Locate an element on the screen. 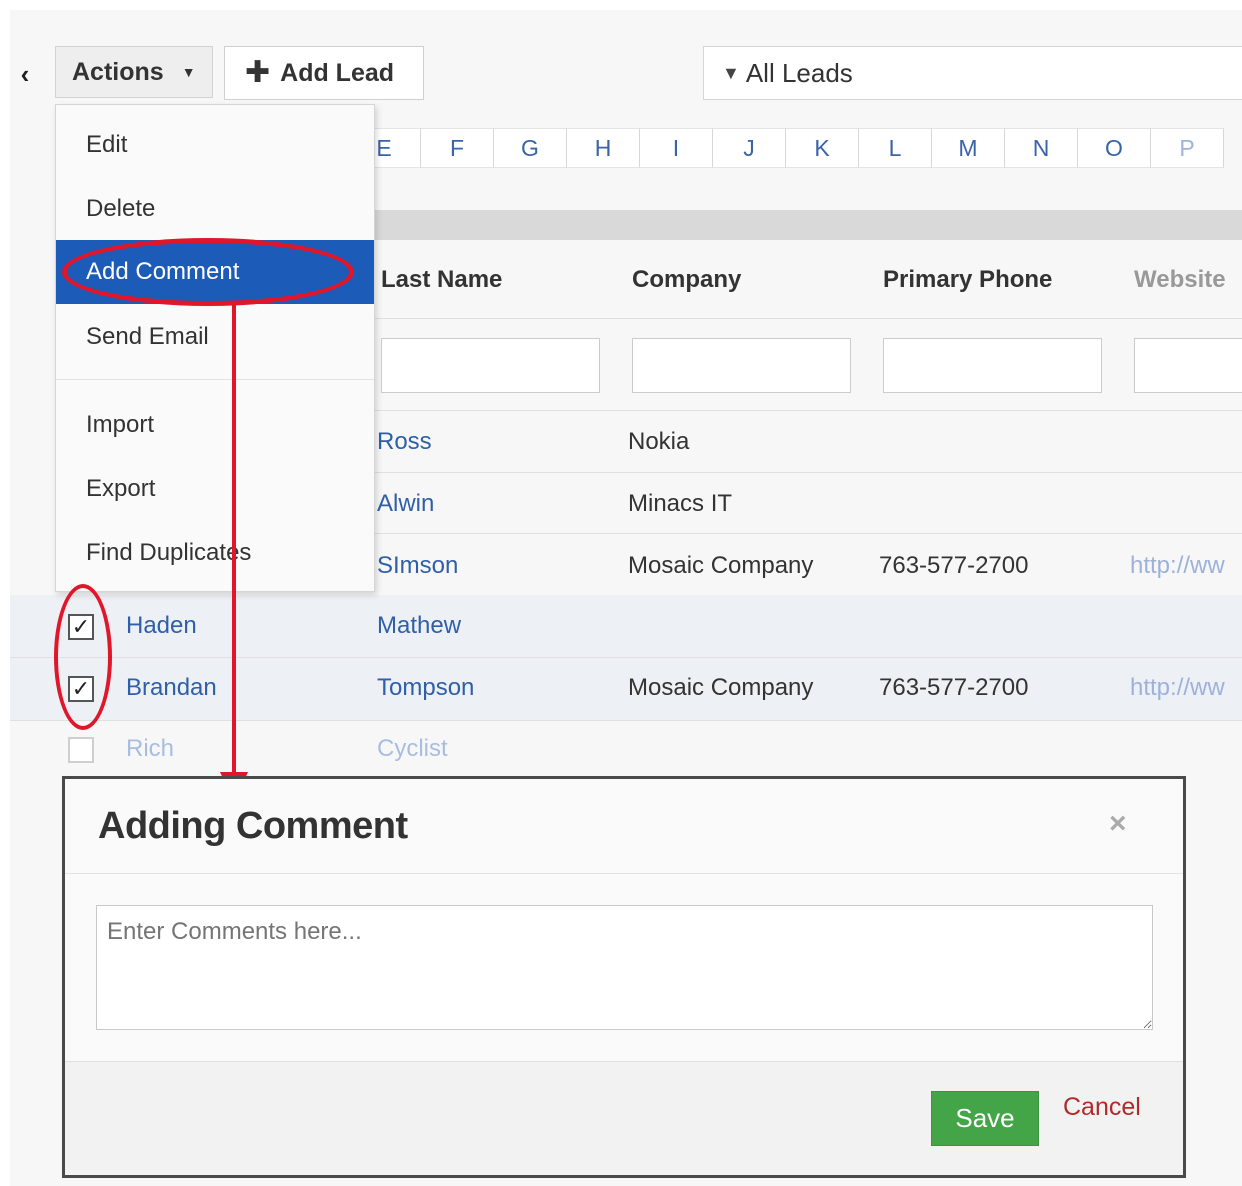  alpha-letter-l: L is located at coordinates (895, 148).